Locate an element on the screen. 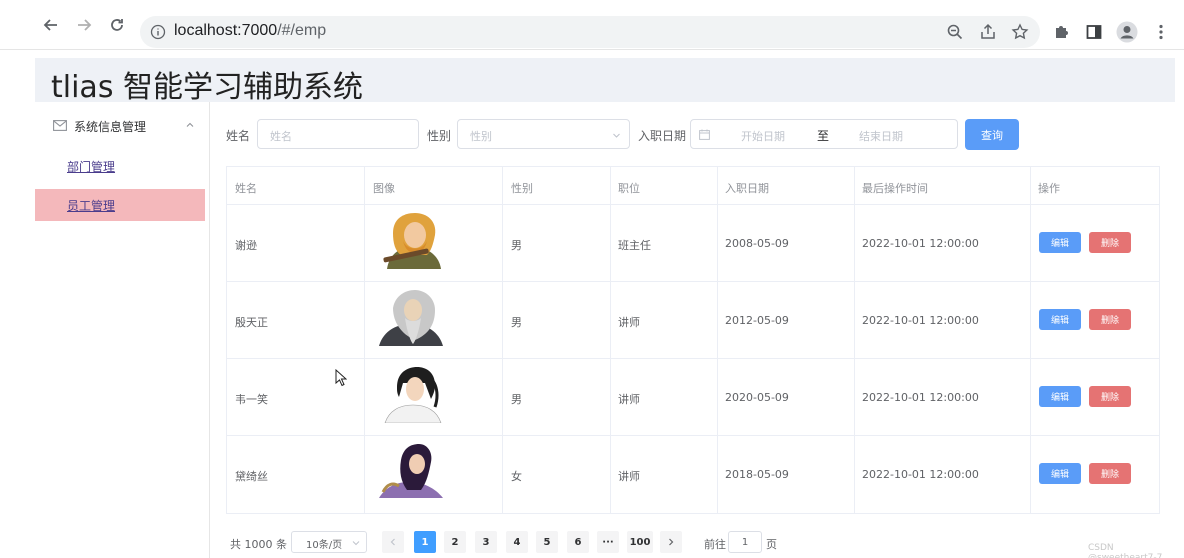  column-header-gender: 性别 is located at coordinates (522, 188).